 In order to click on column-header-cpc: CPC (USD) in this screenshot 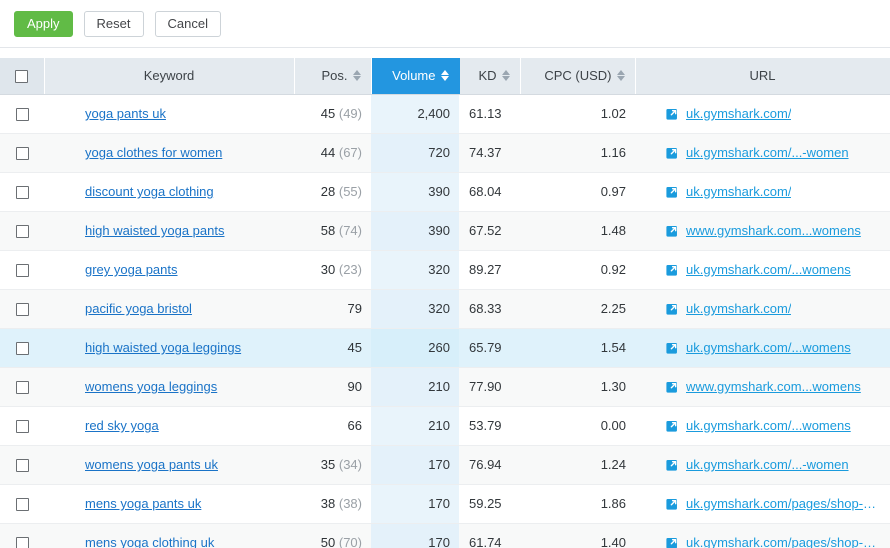, I will do `click(578, 76)`.